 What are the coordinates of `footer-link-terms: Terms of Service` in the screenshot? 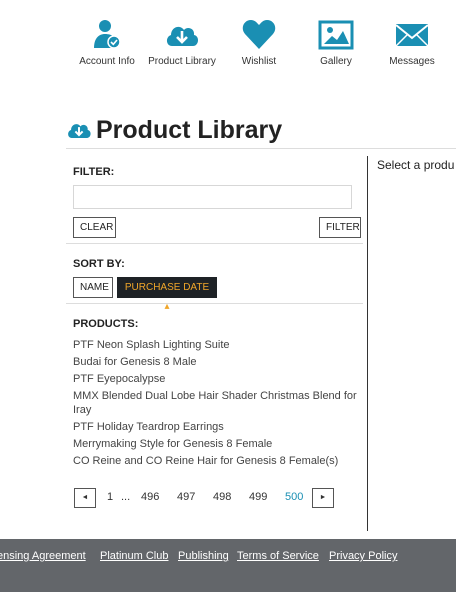 It's located at (278, 556).